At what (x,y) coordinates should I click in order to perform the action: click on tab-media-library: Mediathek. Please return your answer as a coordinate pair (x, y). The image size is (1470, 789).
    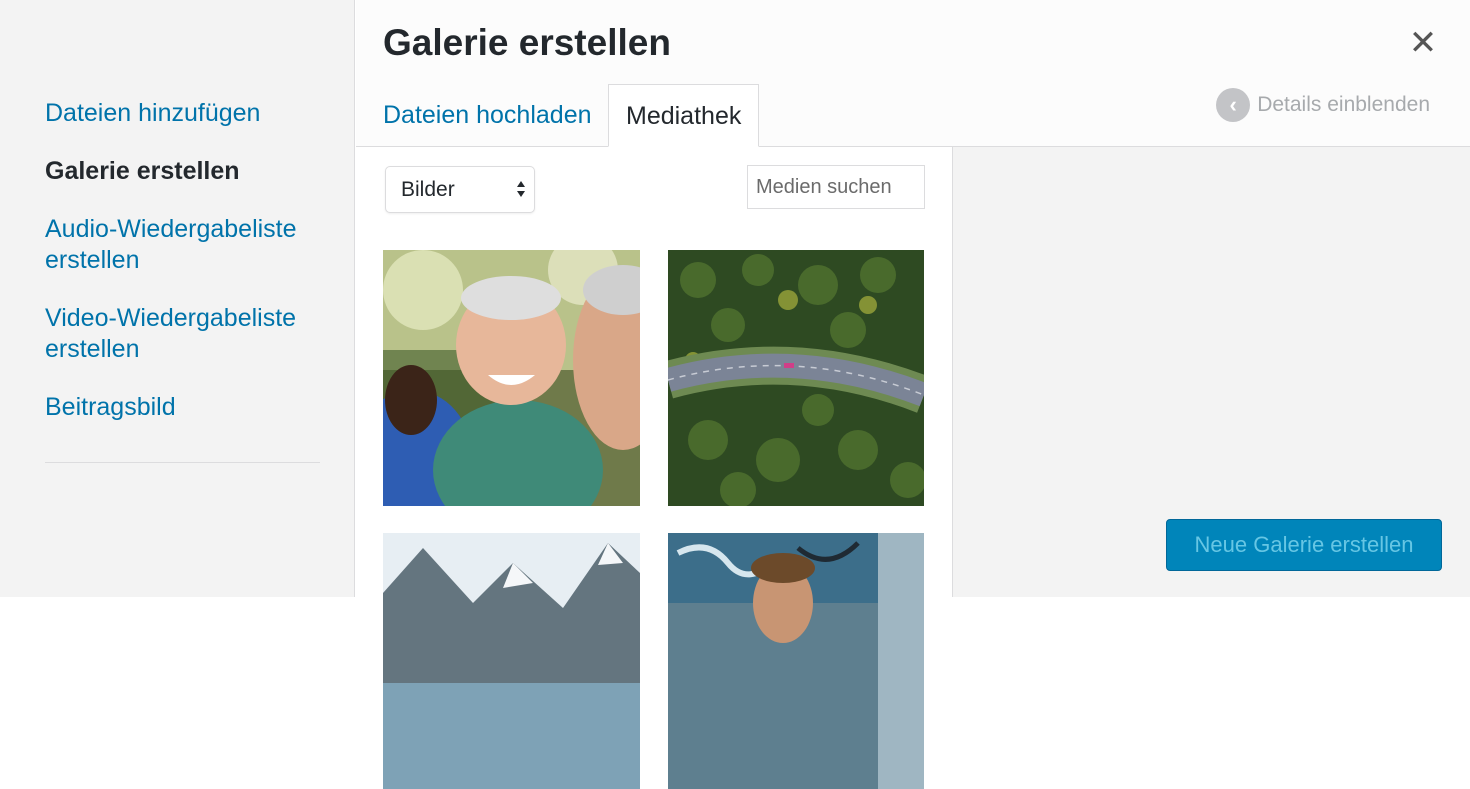
    Looking at the image, I should click on (684, 115).